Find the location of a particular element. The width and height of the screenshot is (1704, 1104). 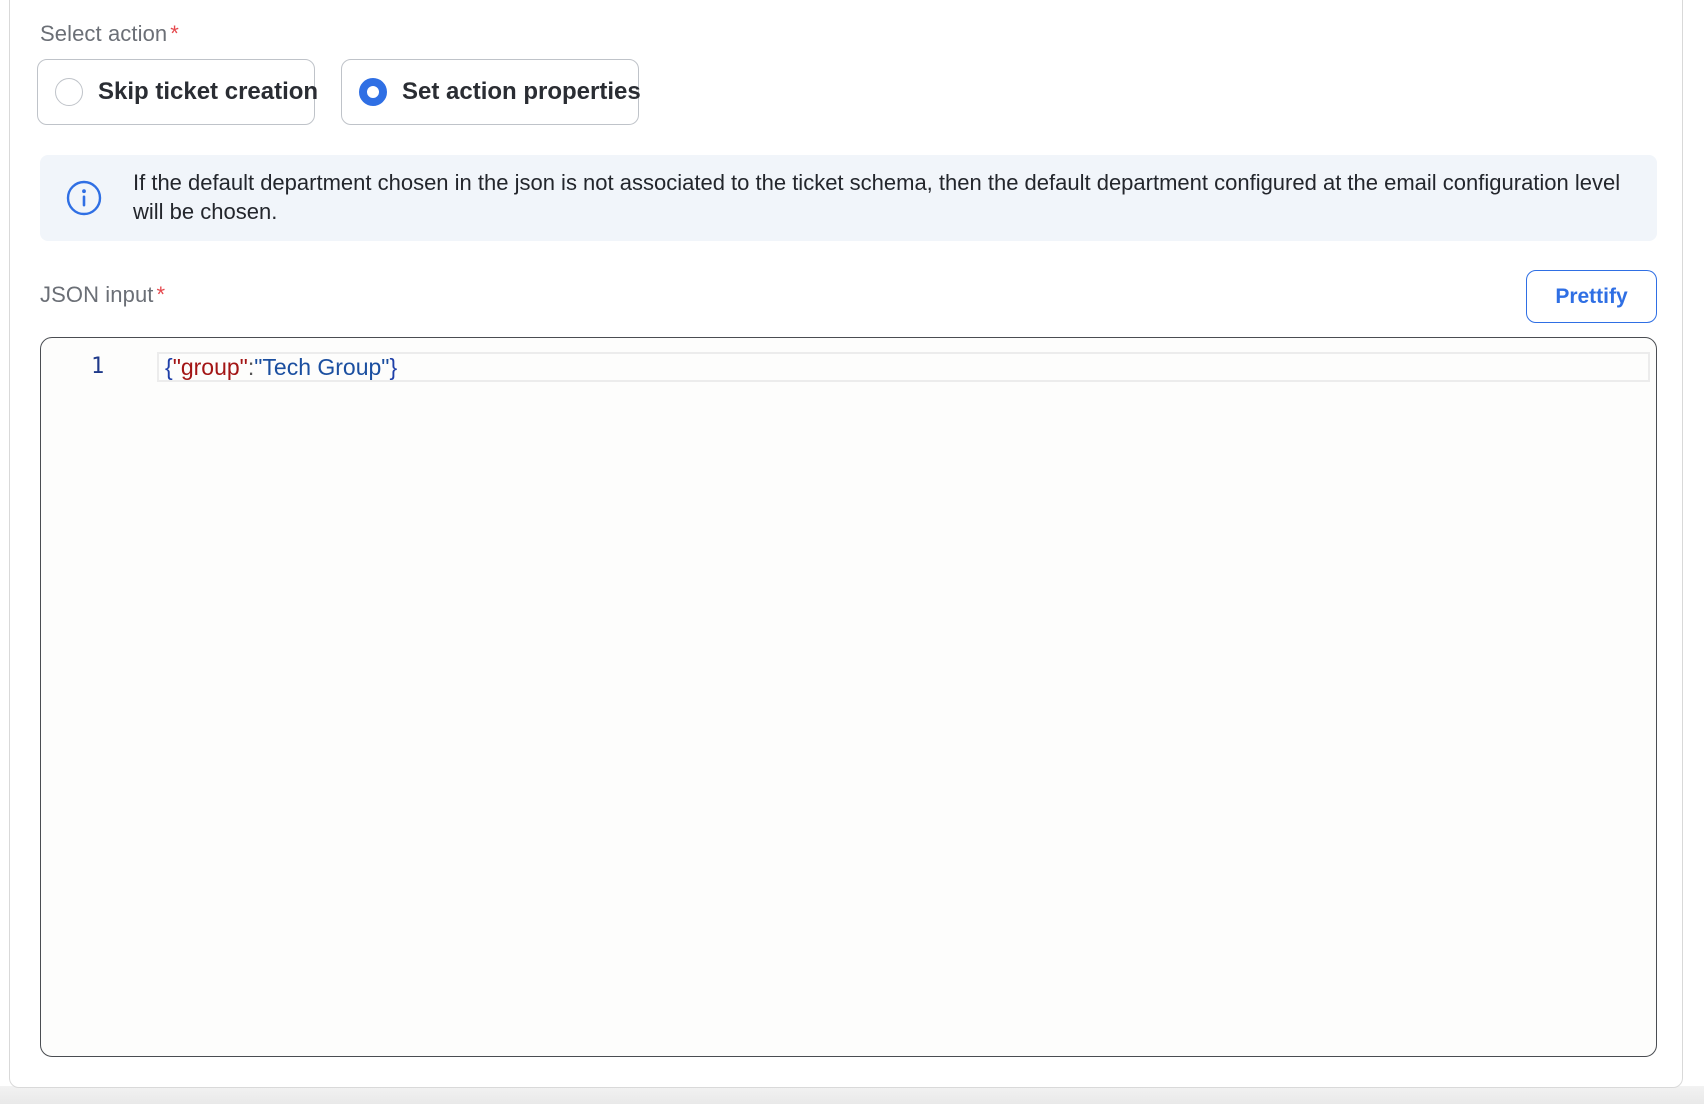

json-input-label: JSON input * is located at coordinates (102, 295).